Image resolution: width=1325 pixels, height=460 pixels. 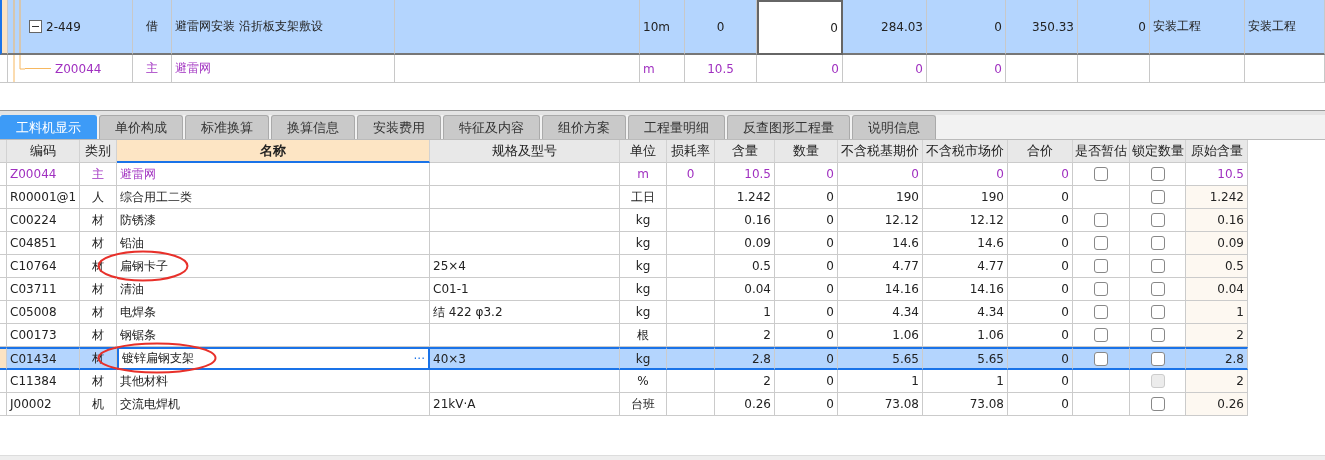 I want to click on table-cell: R00001@1, so click(x=43, y=197).